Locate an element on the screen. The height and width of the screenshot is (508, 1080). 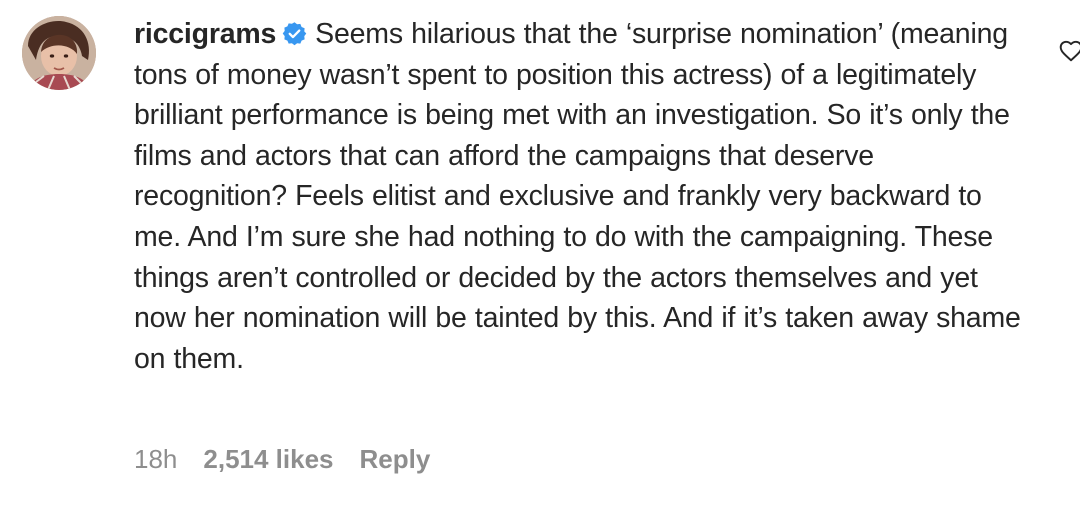
heart-icon is located at coordinates (1069, 51).